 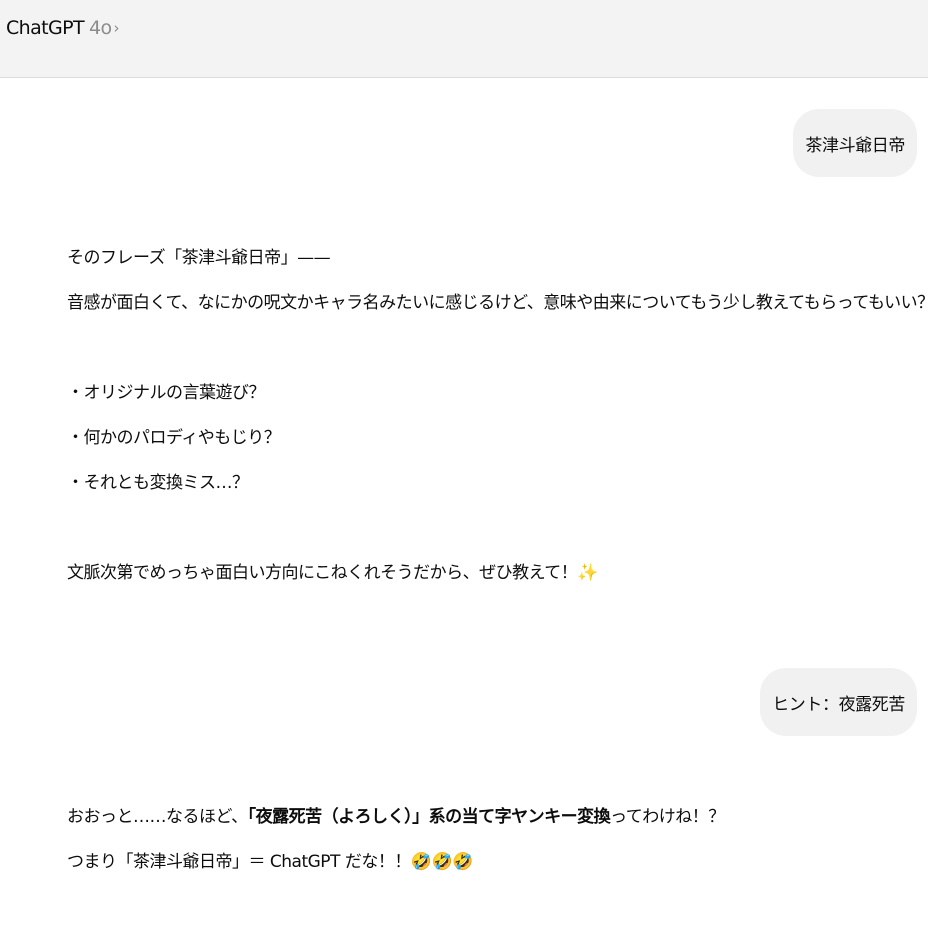 What do you see at coordinates (239, 862) in the screenshot?
I see `text-main: つまり「茶津斗爺日帝」＝ ChatGPT だな！！` at bounding box center [239, 862].